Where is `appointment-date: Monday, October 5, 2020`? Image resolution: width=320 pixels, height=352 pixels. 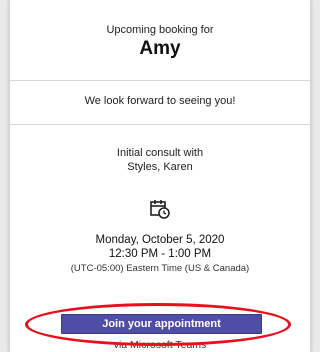 appointment-date: Monday, October 5, 2020 is located at coordinates (160, 240).